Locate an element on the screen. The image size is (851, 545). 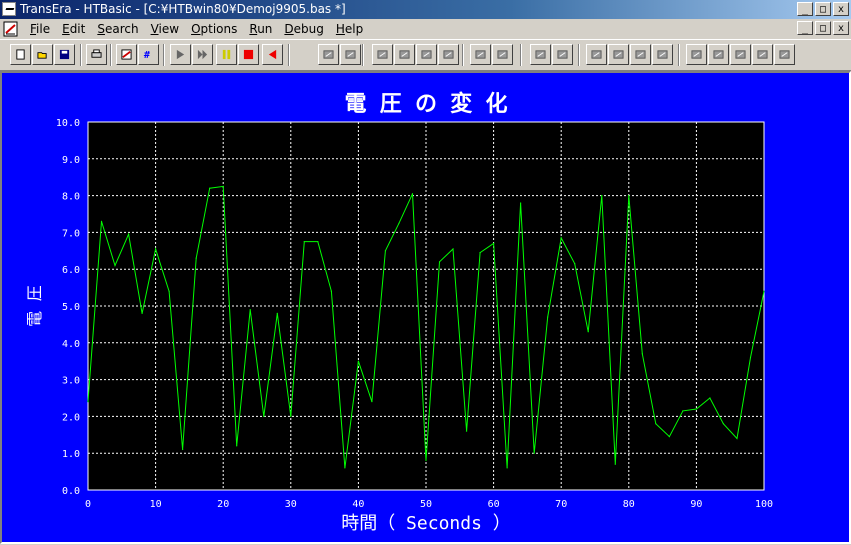
bookmark-next-icon is located at coordinates (404, 54).